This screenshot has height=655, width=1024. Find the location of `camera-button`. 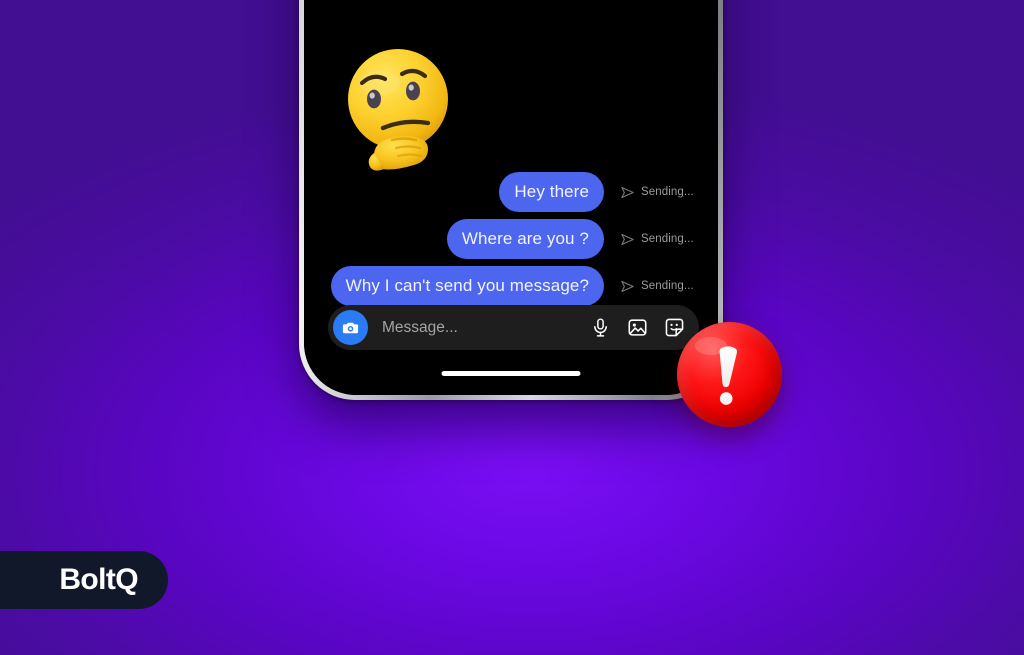

camera-button is located at coordinates (350, 327).